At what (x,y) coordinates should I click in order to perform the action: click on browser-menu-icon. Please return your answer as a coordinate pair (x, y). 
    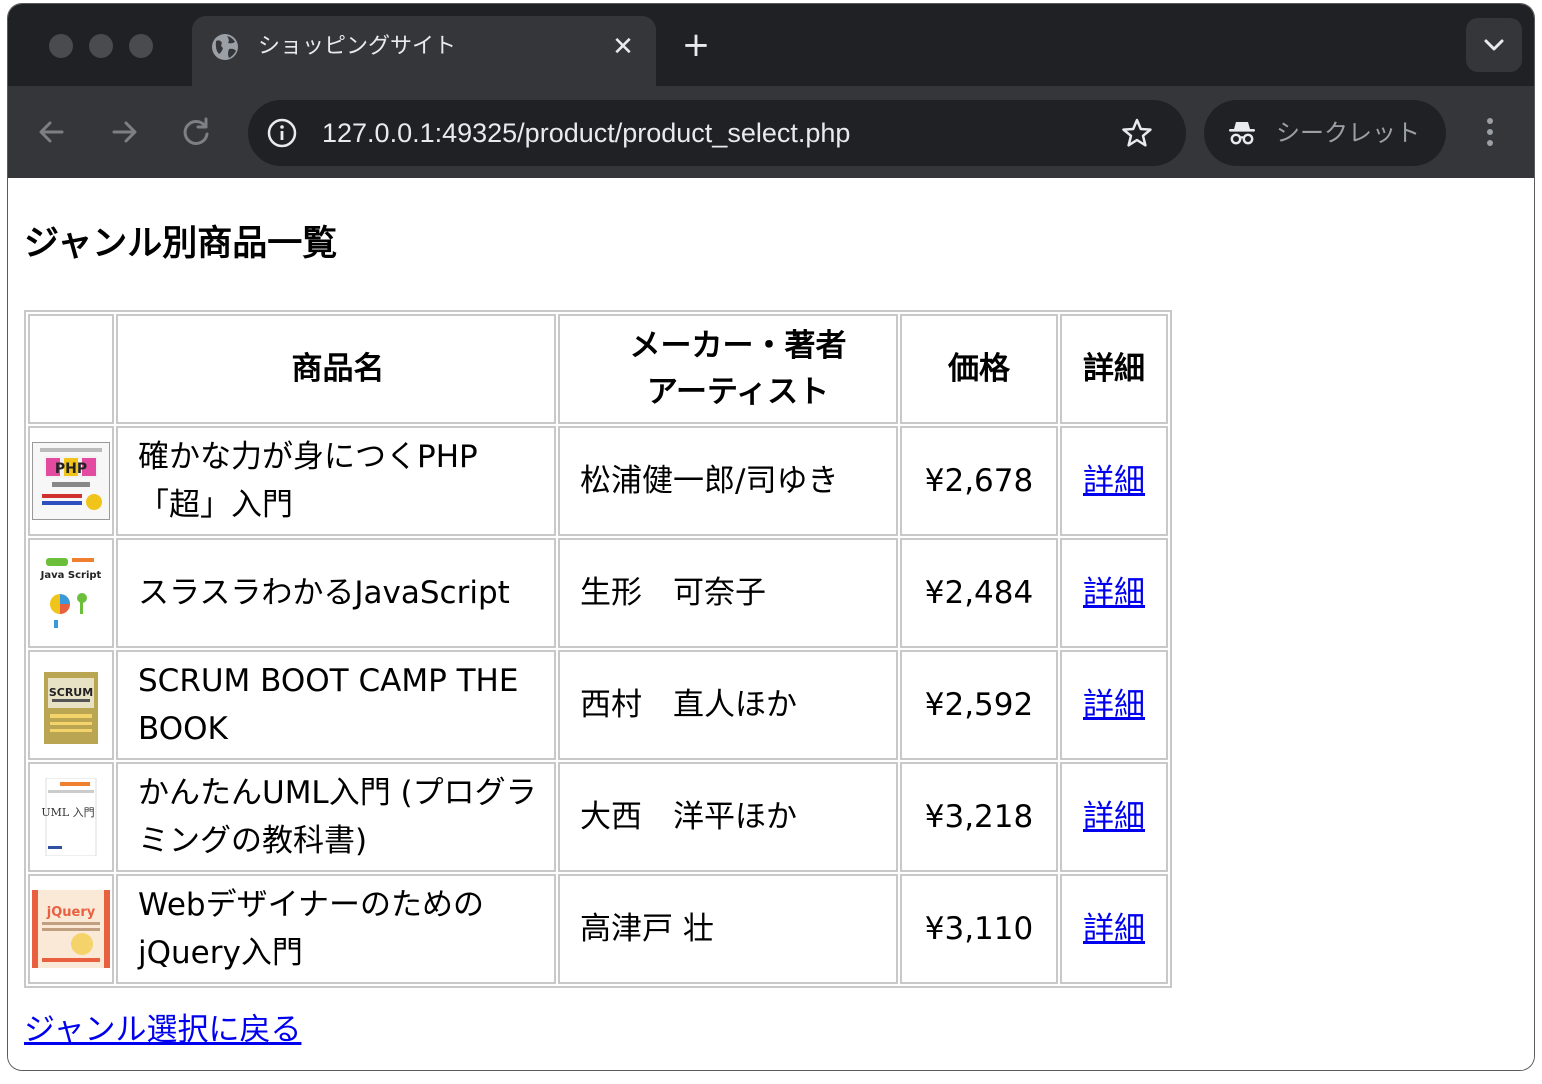
    Looking at the image, I should click on (1490, 134).